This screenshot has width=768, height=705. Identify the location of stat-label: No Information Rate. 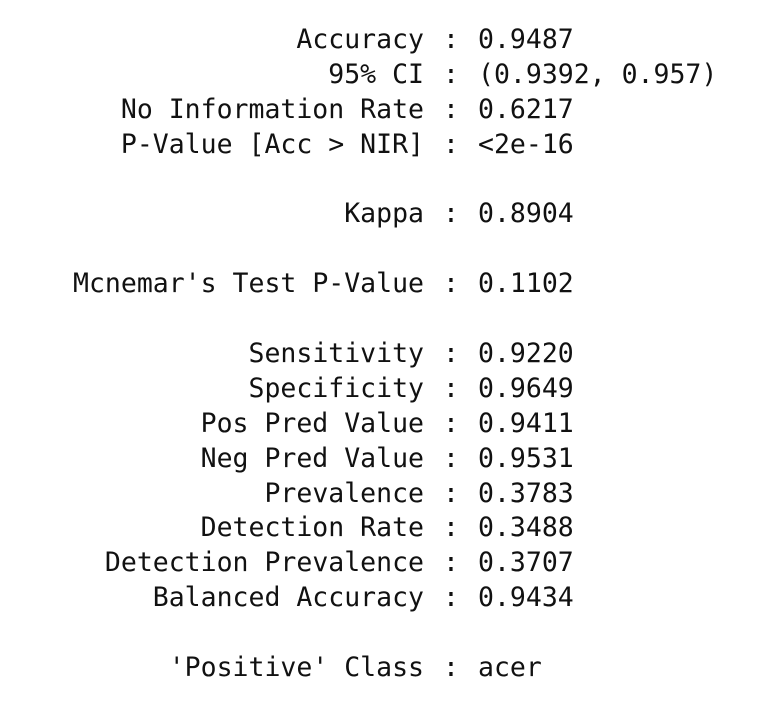
(272, 109).